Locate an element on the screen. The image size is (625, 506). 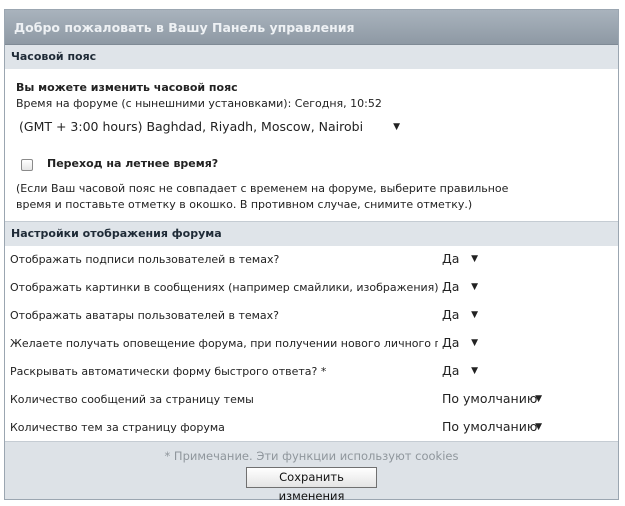
setting-label: Количество тем за страницу форума is located at coordinates (117, 427).